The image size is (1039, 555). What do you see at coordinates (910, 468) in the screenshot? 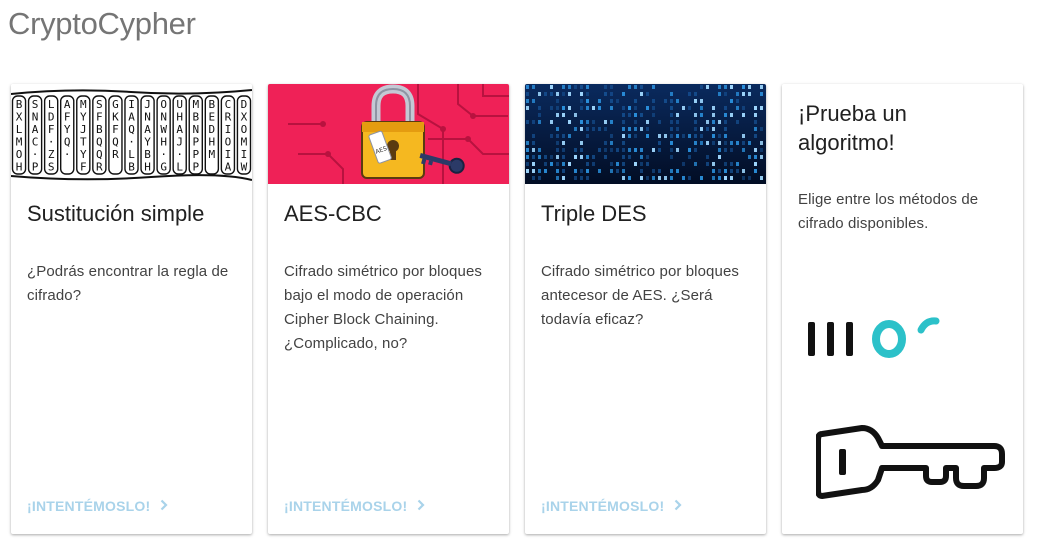
I see `key-icon` at bounding box center [910, 468].